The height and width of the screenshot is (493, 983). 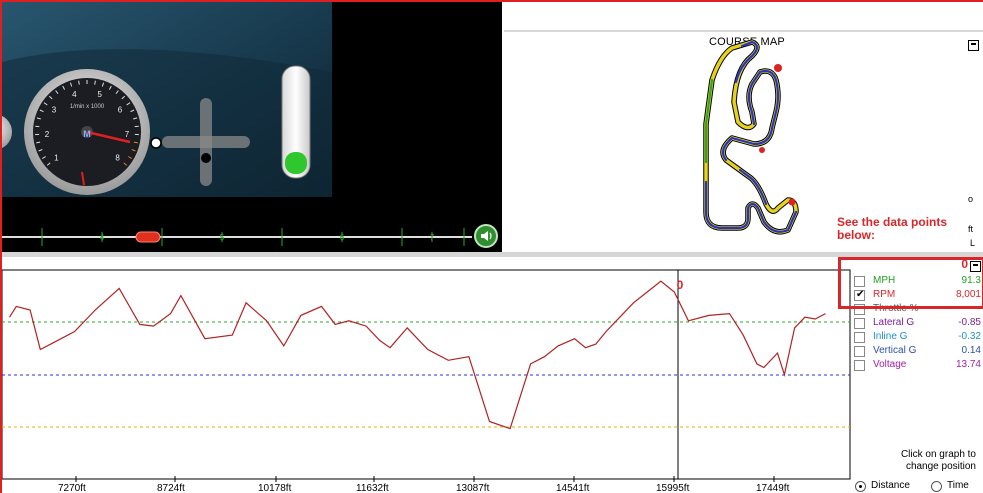 What do you see at coordinates (890, 485) in the screenshot?
I see `distance-label: Distance` at bounding box center [890, 485].